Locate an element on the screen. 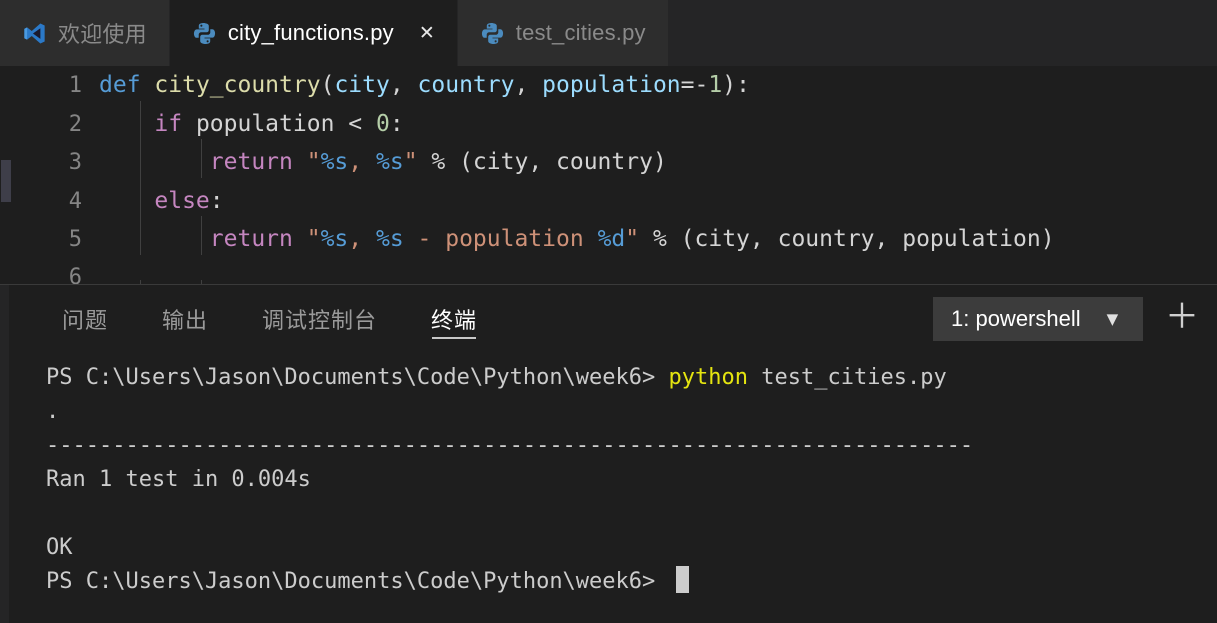  tab-label: city_functions.py is located at coordinates (310, 32).